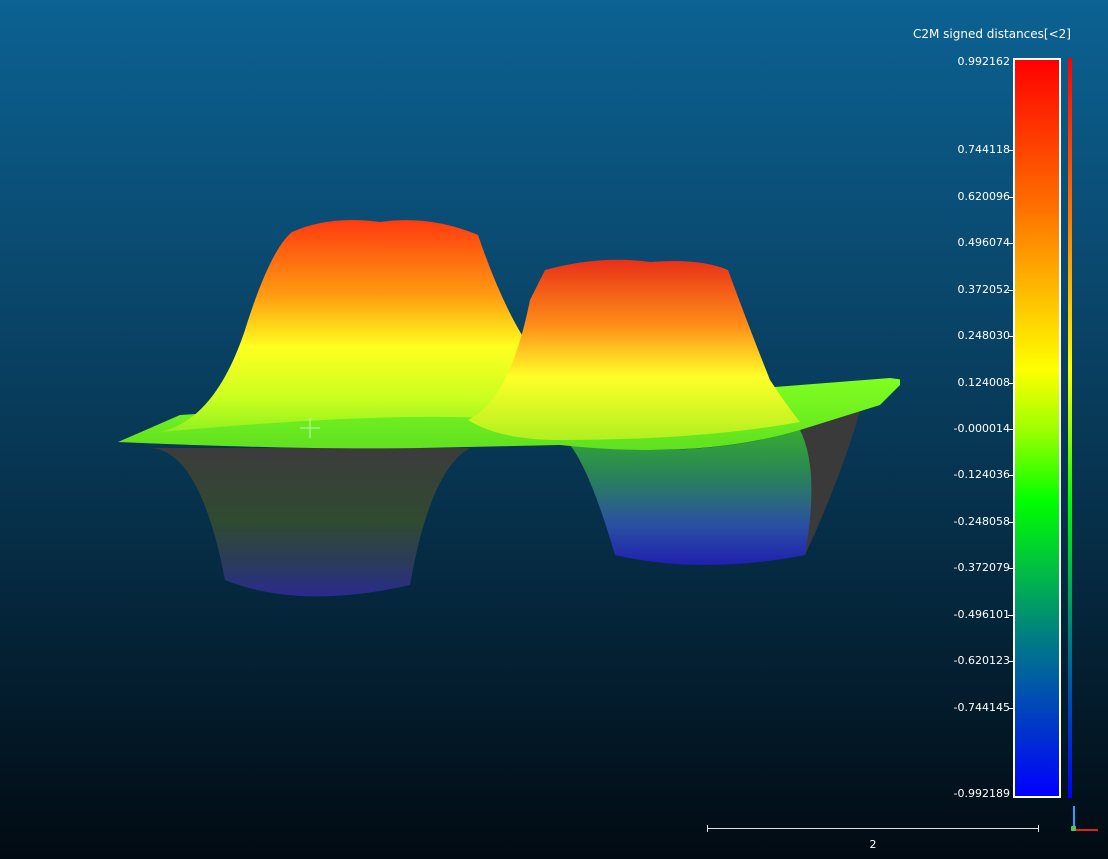  What do you see at coordinates (981, 428) in the screenshot?
I see `color-scale-tick-label: -0.000014` at bounding box center [981, 428].